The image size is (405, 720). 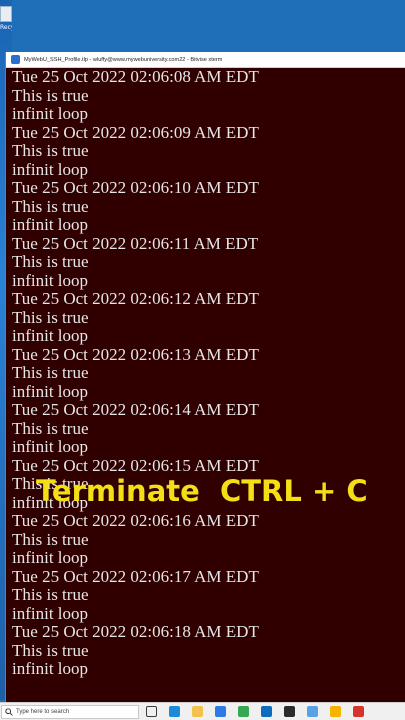 I want to click on taskbar-search-box: Type here to search, so click(x=70, y=711).